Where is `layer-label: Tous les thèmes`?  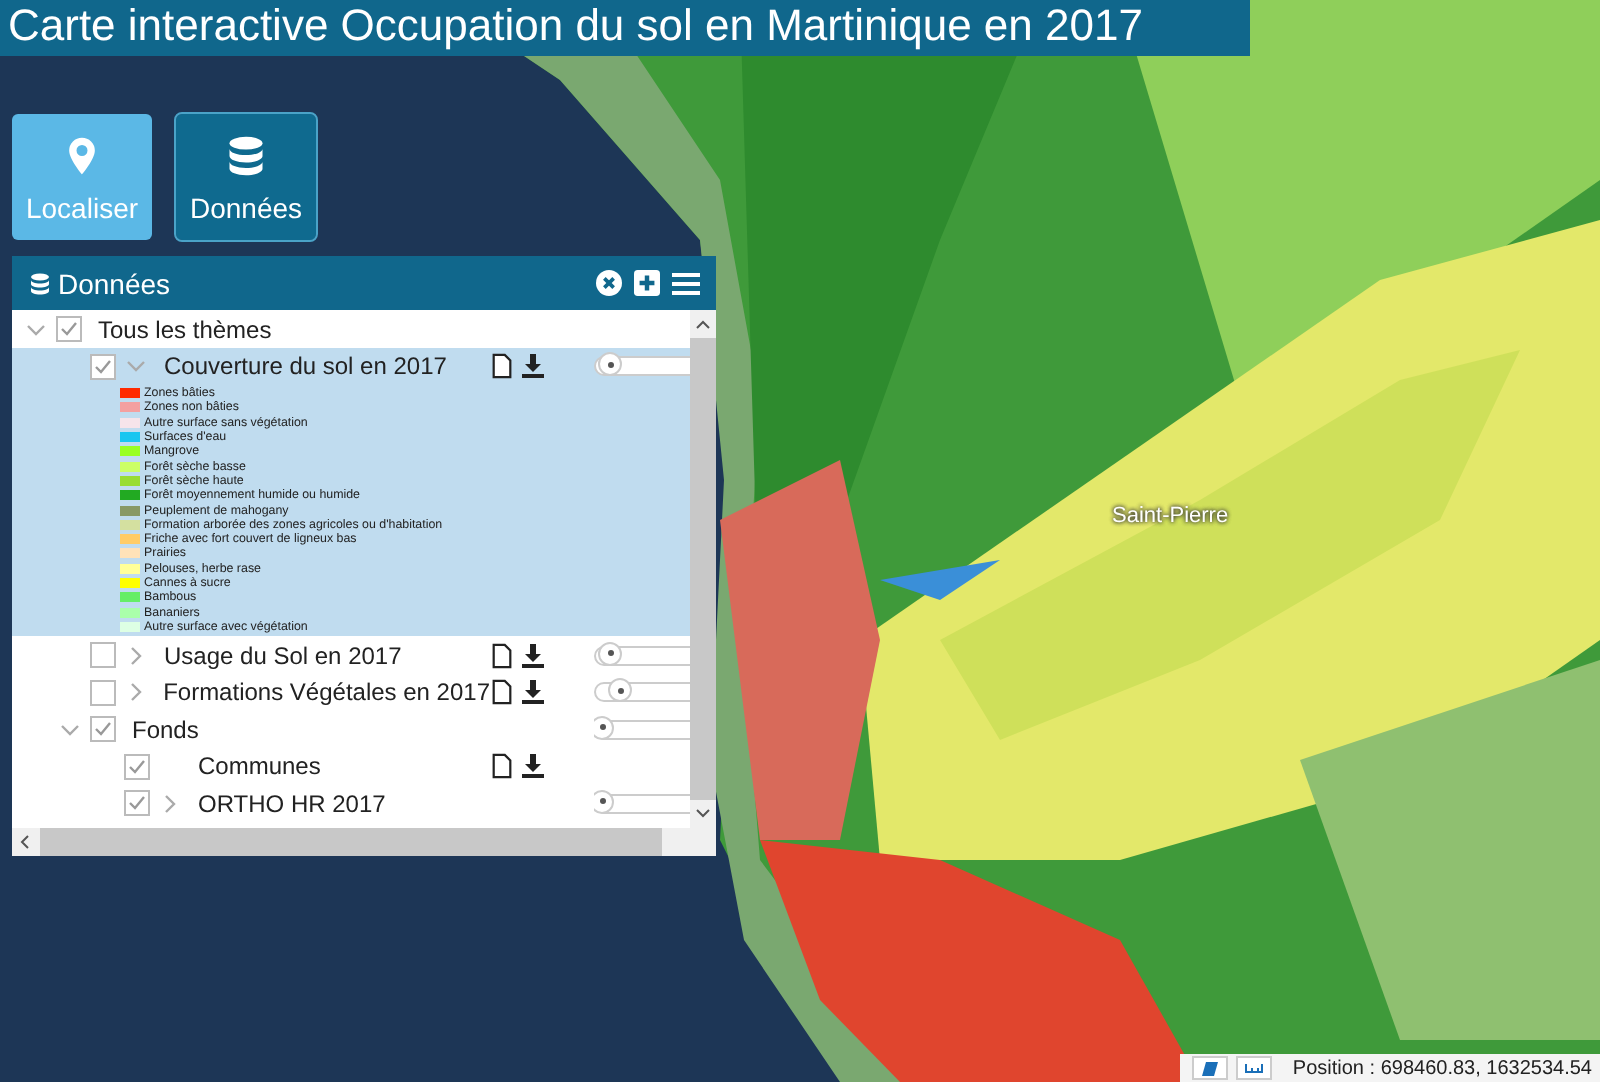
layer-label: Tous les thèmes is located at coordinates (185, 329).